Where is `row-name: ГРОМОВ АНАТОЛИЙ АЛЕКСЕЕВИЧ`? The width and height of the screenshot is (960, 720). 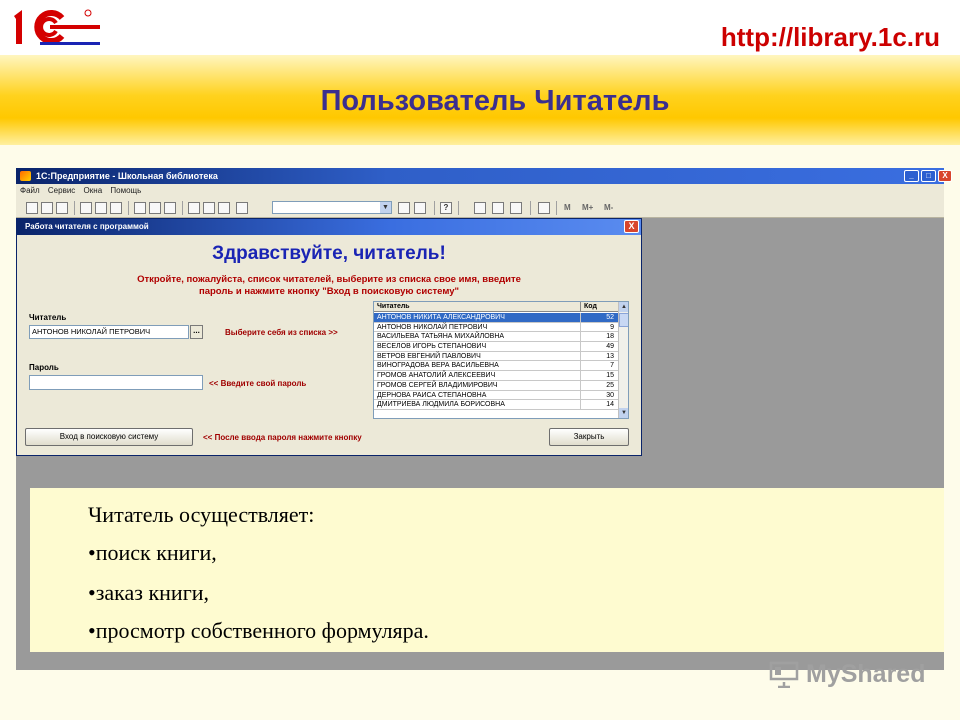
row-name: ГРОМОВ АНАТОЛИЙ АЛЕКСЕЕВИЧ is located at coordinates (436, 376).